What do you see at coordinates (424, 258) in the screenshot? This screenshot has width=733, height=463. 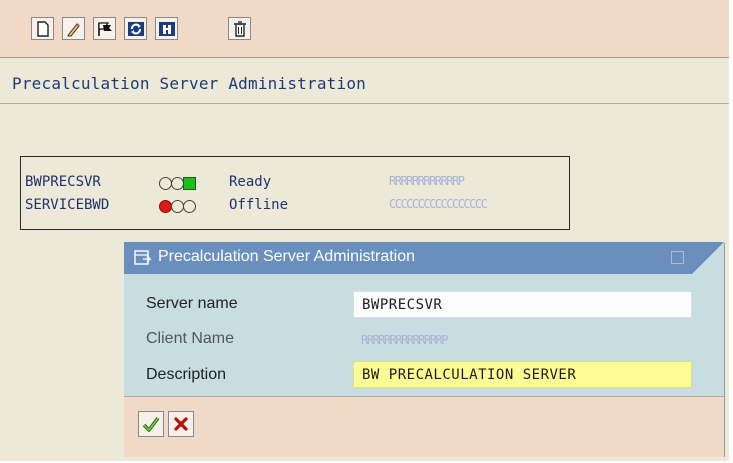 I see `dialog-titlebar: Precalculation Server Administration` at bounding box center [424, 258].